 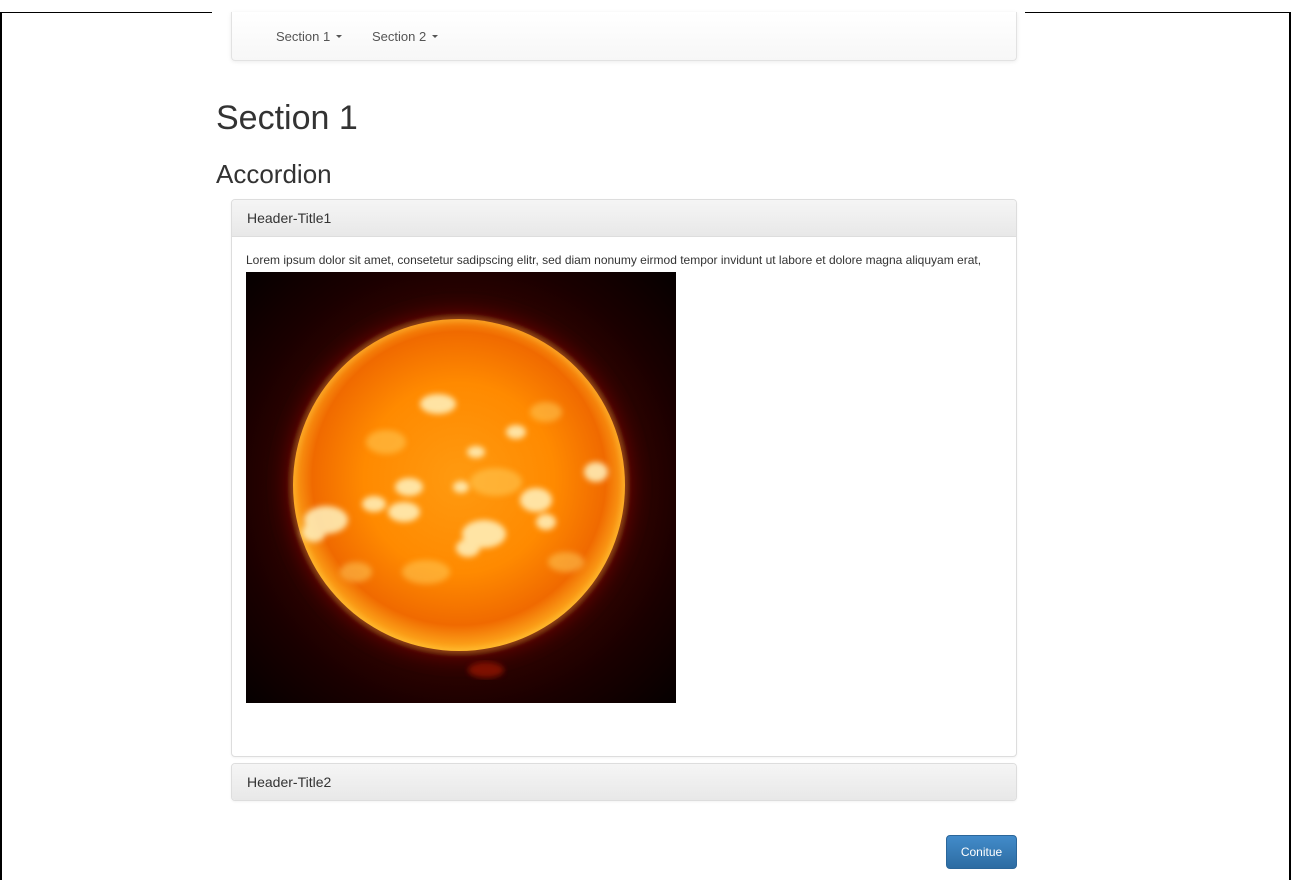 I want to click on frame-border-top-left, so click(x=106, y=12).